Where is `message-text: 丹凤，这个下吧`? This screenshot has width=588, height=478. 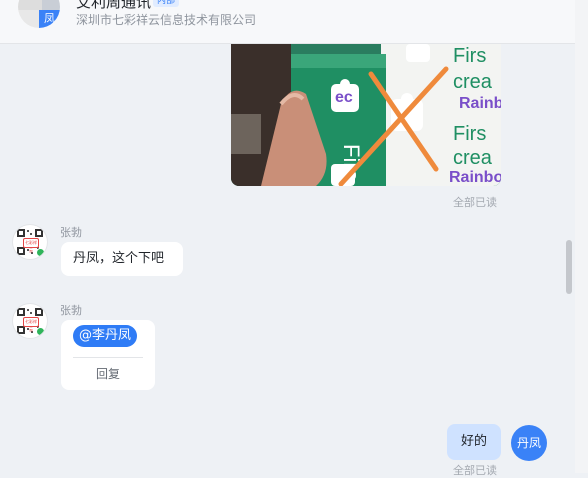 message-text: 丹凤，这个下吧 is located at coordinates (119, 258).